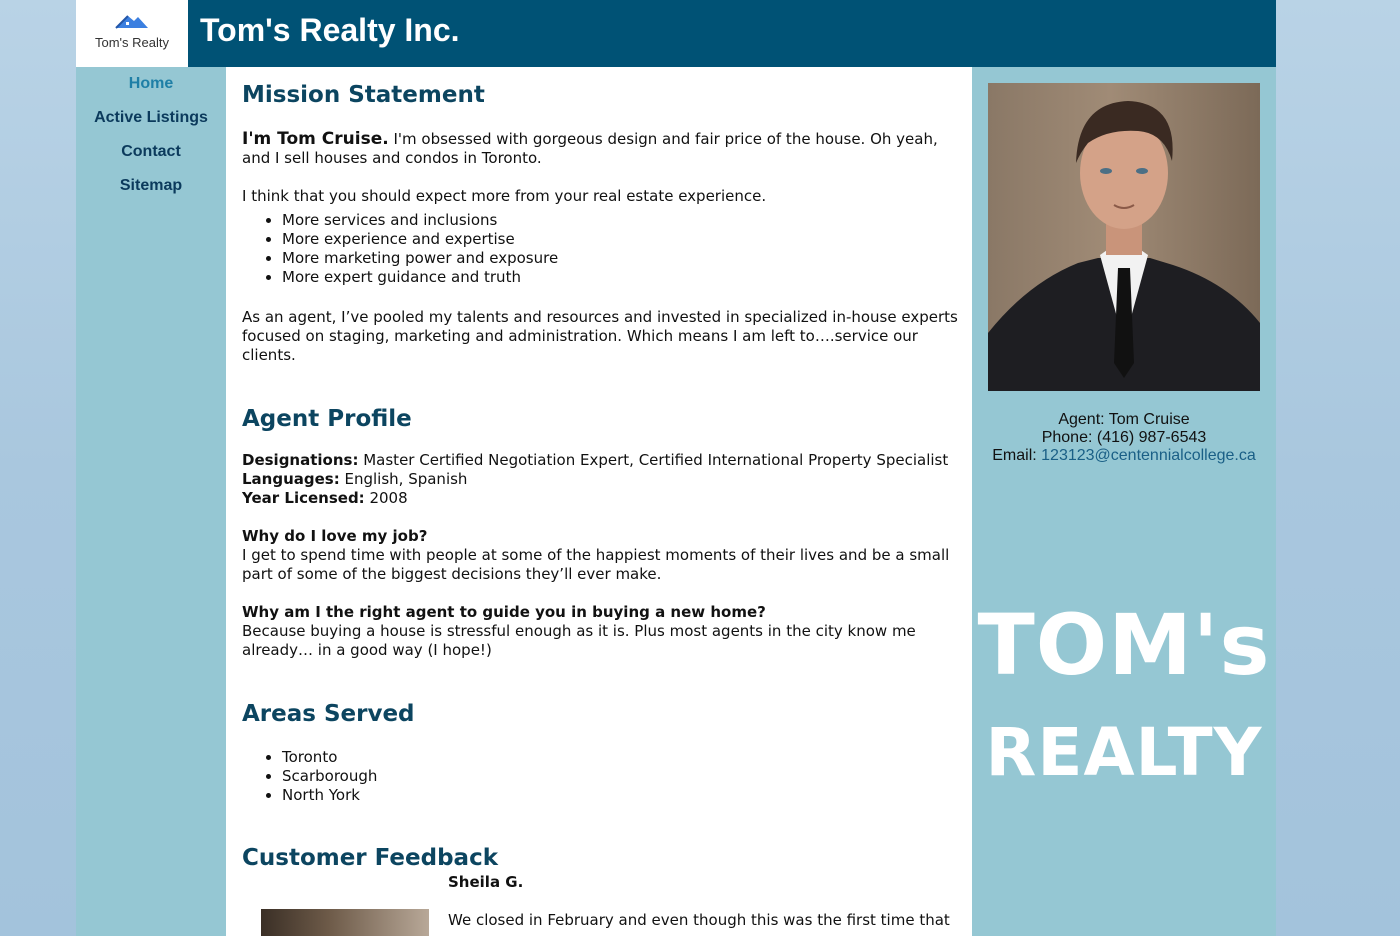 Image resolution: width=1400 pixels, height=936 pixels. Describe the element at coordinates (151, 118) in the screenshot. I see `nav-item-active-listings: Active Listings` at that location.